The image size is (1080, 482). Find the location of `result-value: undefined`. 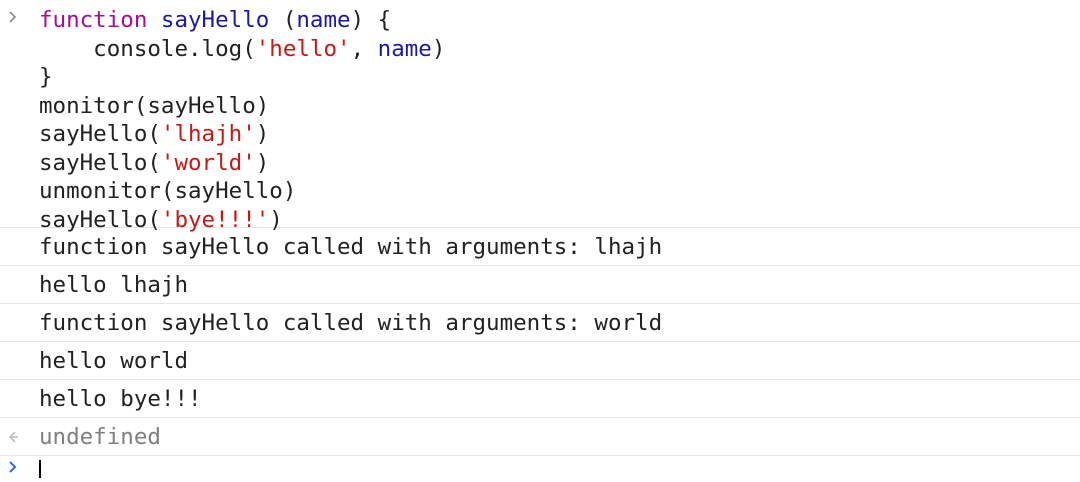

result-value: undefined is located at coordinates (100, 437).